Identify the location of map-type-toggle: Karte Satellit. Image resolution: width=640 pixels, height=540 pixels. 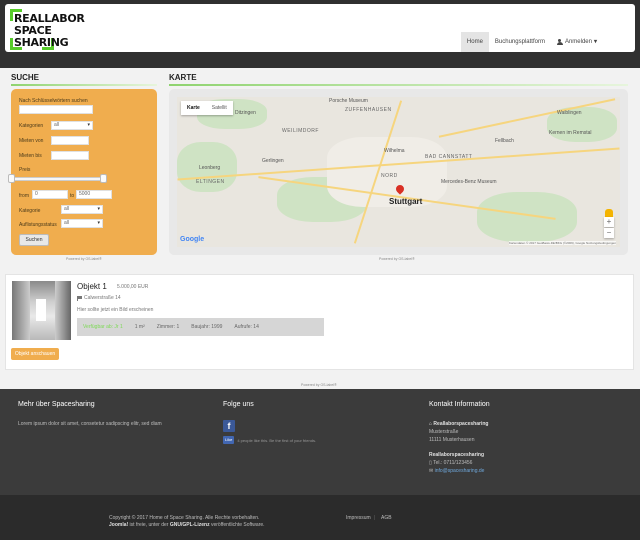
(207, 108).